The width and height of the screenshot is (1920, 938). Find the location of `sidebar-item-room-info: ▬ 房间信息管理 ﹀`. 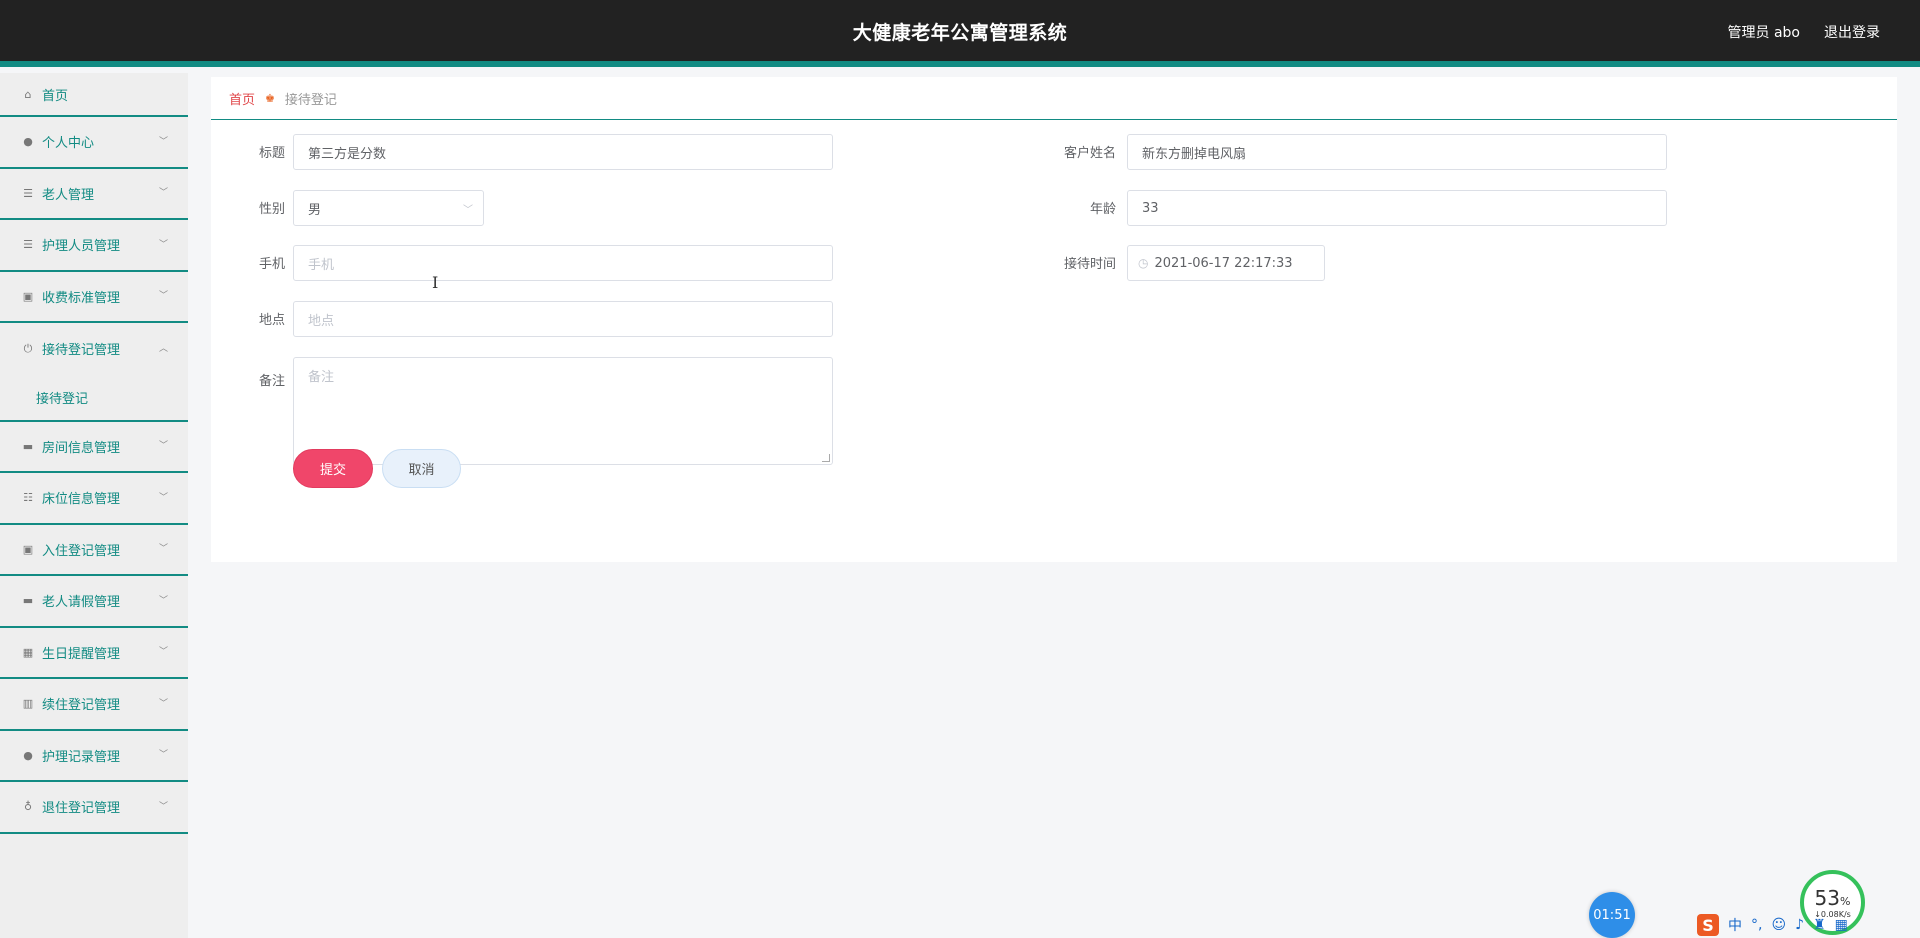

sidebar-item-room-info: ▬ 房间信息管理 ﹀ is located at coordinates (94, 447).